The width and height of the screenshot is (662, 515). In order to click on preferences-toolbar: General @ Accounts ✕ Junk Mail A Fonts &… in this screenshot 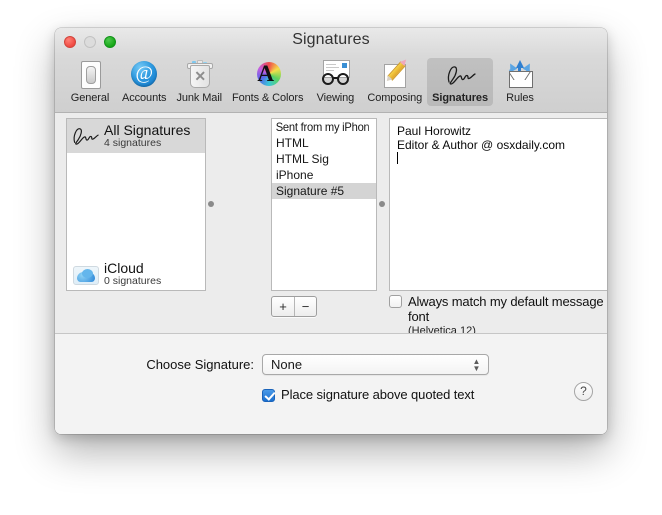, I will do `click(331, 84)`.